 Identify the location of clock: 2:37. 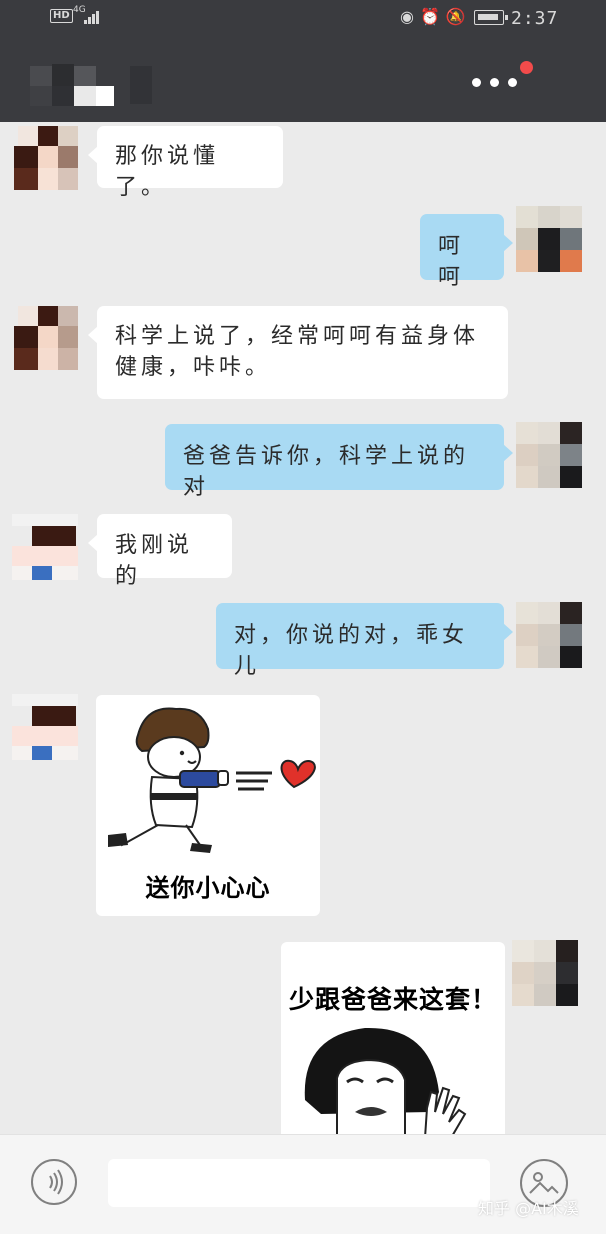
(535, 18).